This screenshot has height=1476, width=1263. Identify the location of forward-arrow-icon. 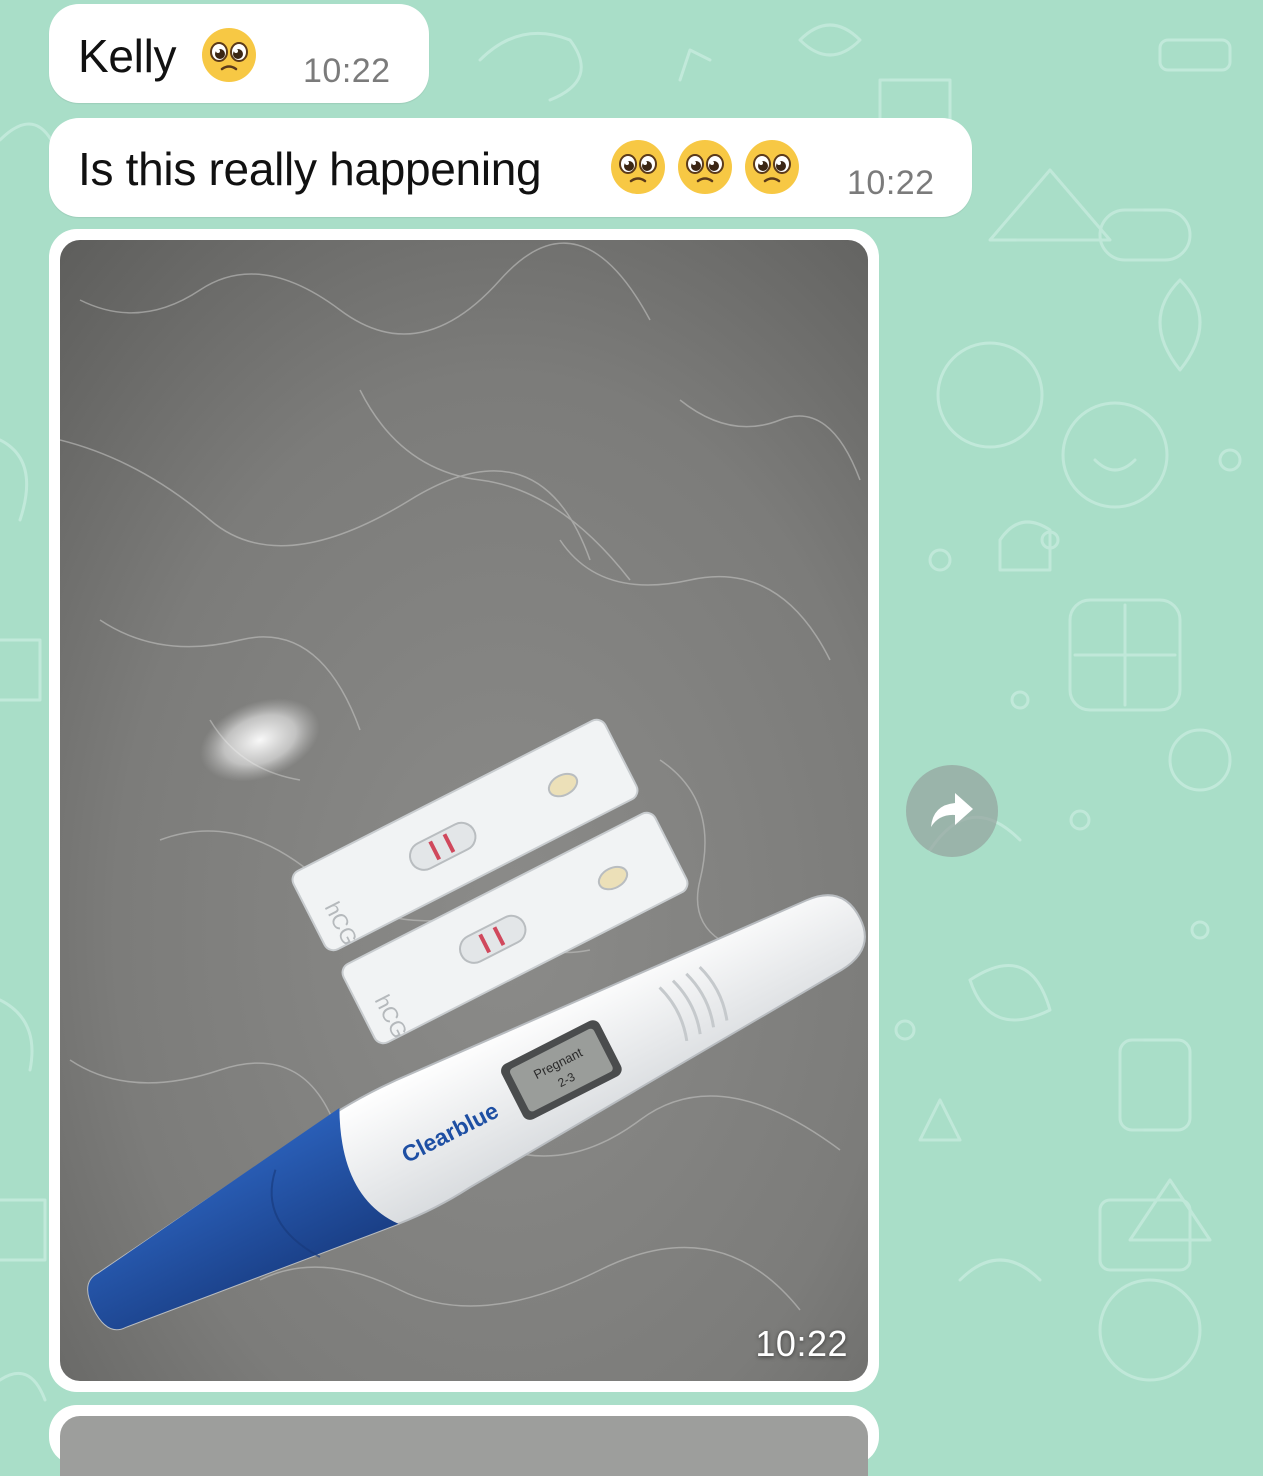
(952, 810).